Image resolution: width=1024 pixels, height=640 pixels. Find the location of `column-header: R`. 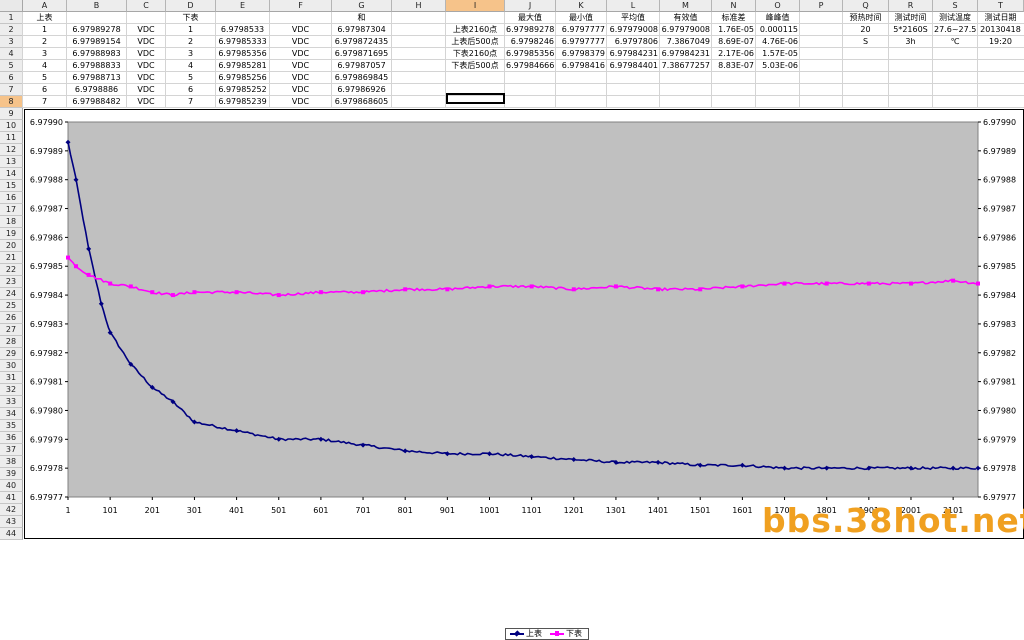

column-header: R is located at coordinates (911, 6).